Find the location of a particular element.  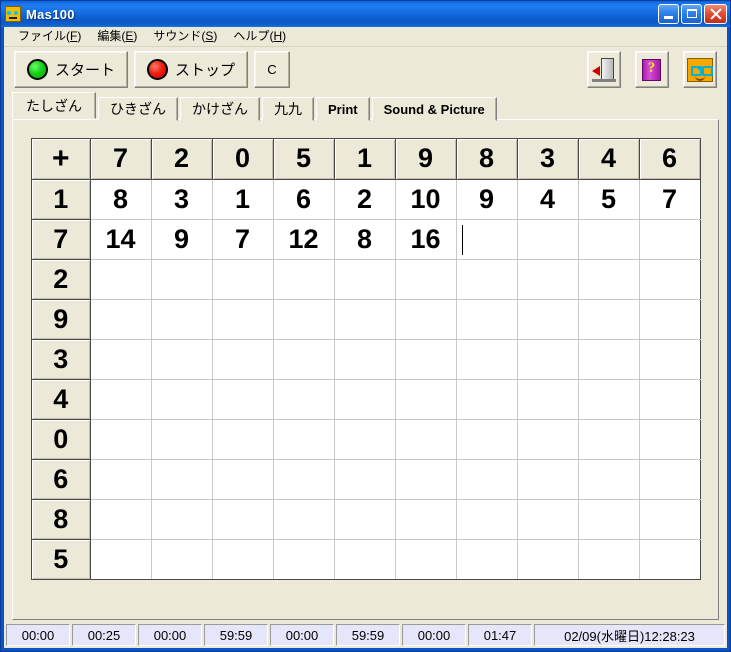

minimize-button is located at coordinates (668, 14).